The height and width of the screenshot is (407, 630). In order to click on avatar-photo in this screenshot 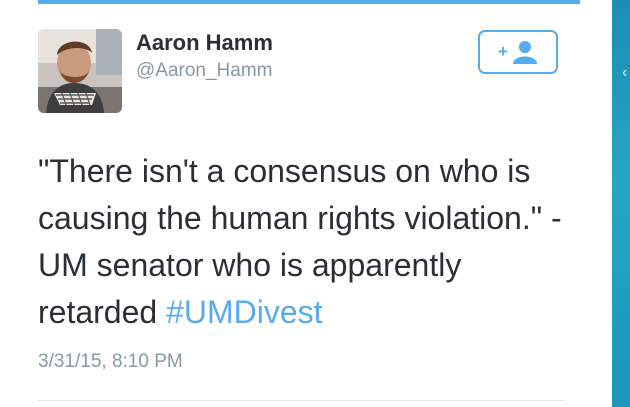, I will do `click(80, 71)`.